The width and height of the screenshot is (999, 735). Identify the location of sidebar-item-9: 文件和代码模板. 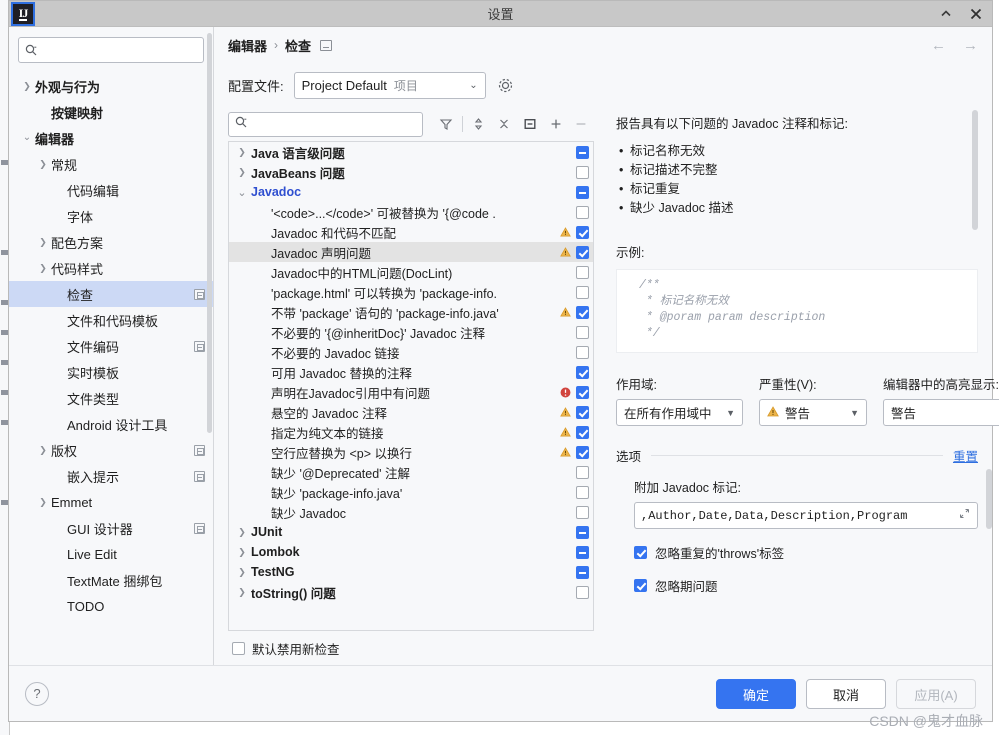
(111, 320).